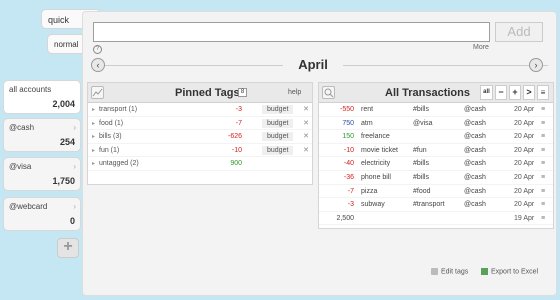 The height and width of the screenshot is (300, 560). Describe the element at coordinates (423, 123) in the screenshot. I see `transaction-tag: @visa` at that location.